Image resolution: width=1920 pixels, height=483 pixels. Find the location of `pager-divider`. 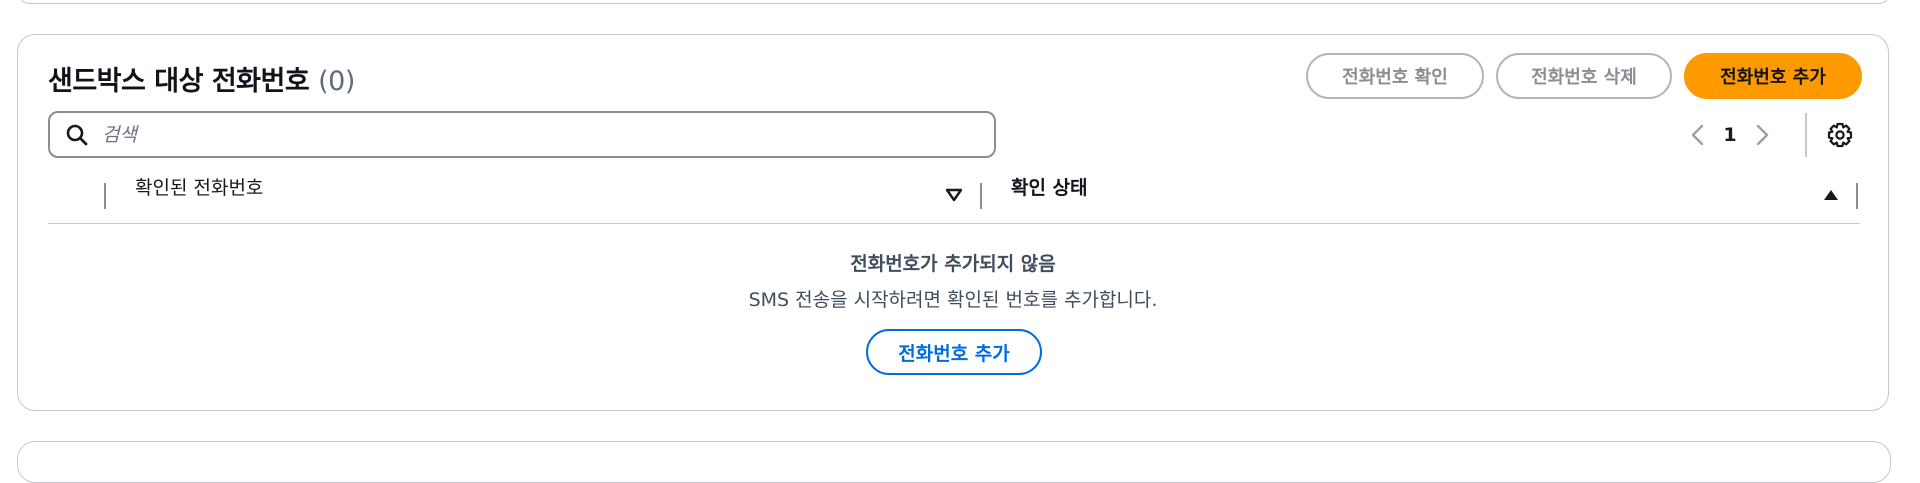

pager-divider is located at coordinates (1806, 135).